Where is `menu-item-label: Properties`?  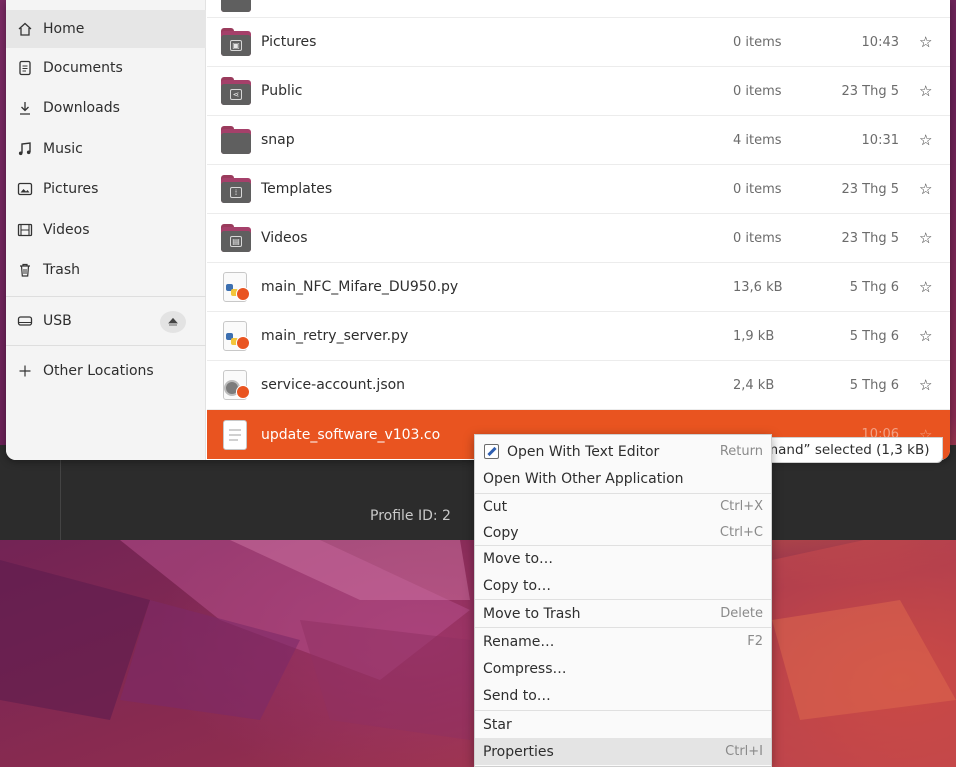 menu-item-label: Properties is located at coordinates (518, 751).